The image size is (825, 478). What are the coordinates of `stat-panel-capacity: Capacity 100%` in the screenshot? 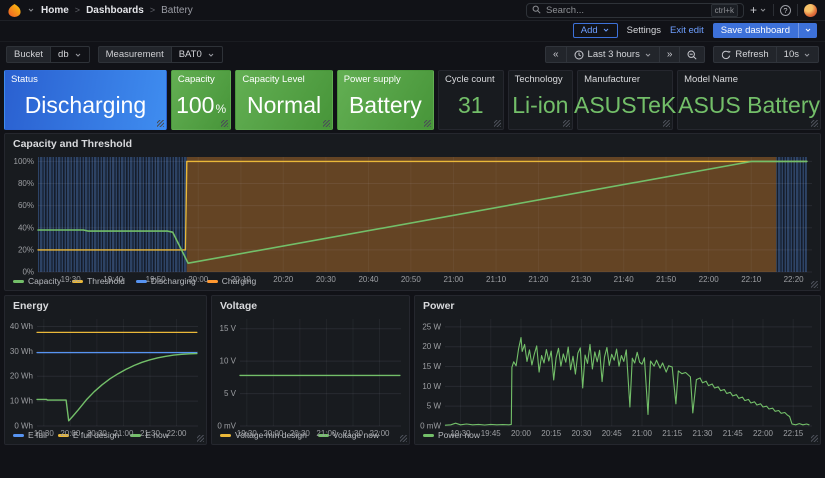 It's located at (201, 100).